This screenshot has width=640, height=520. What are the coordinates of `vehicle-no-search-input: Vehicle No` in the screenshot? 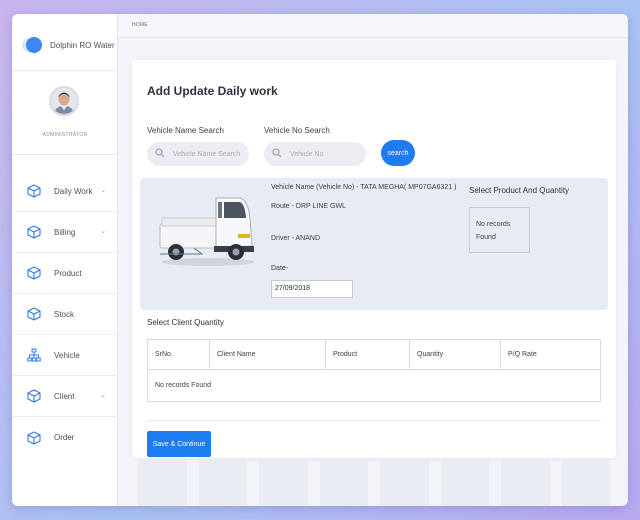 It's located at (315, 154).